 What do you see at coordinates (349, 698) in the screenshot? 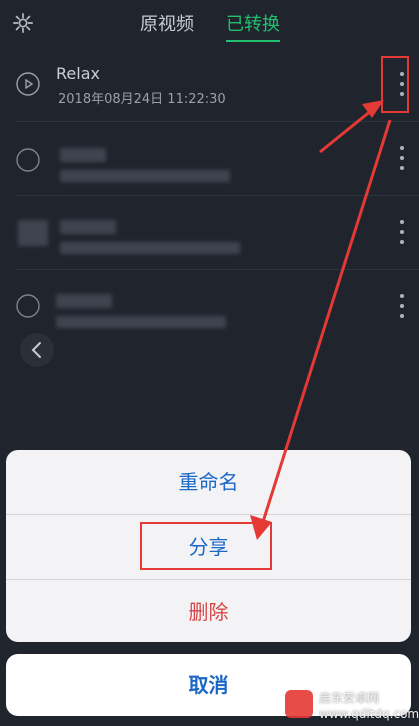
I see `watermark-title: 启东安卓网` at bounding box center [349, 698].